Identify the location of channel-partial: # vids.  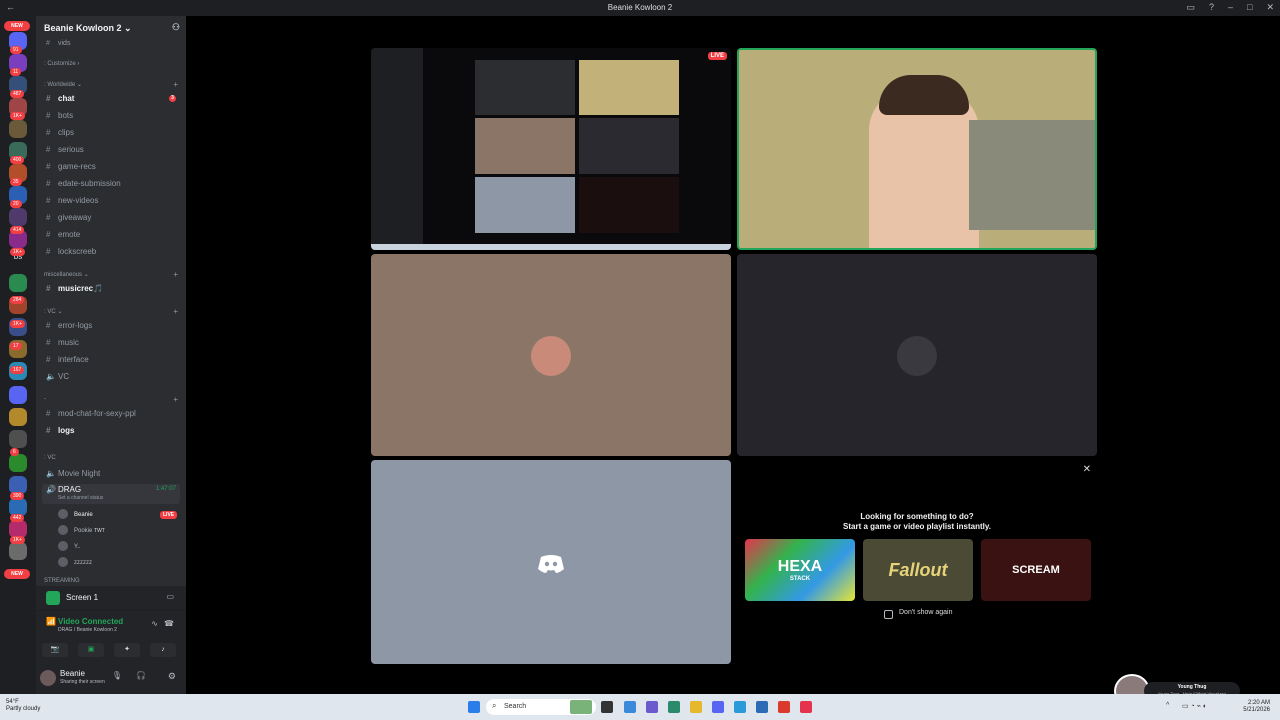
(111, 43).